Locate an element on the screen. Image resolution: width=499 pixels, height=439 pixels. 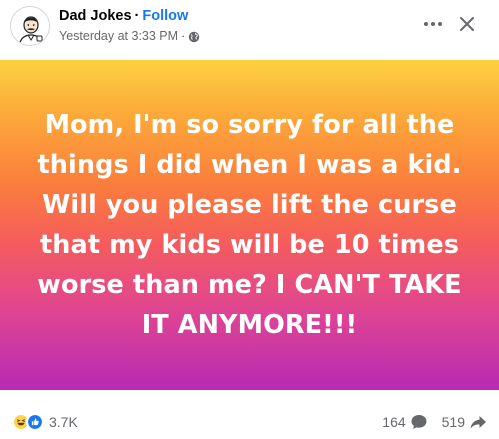
page-avatar is located at coordinates (30, 26).